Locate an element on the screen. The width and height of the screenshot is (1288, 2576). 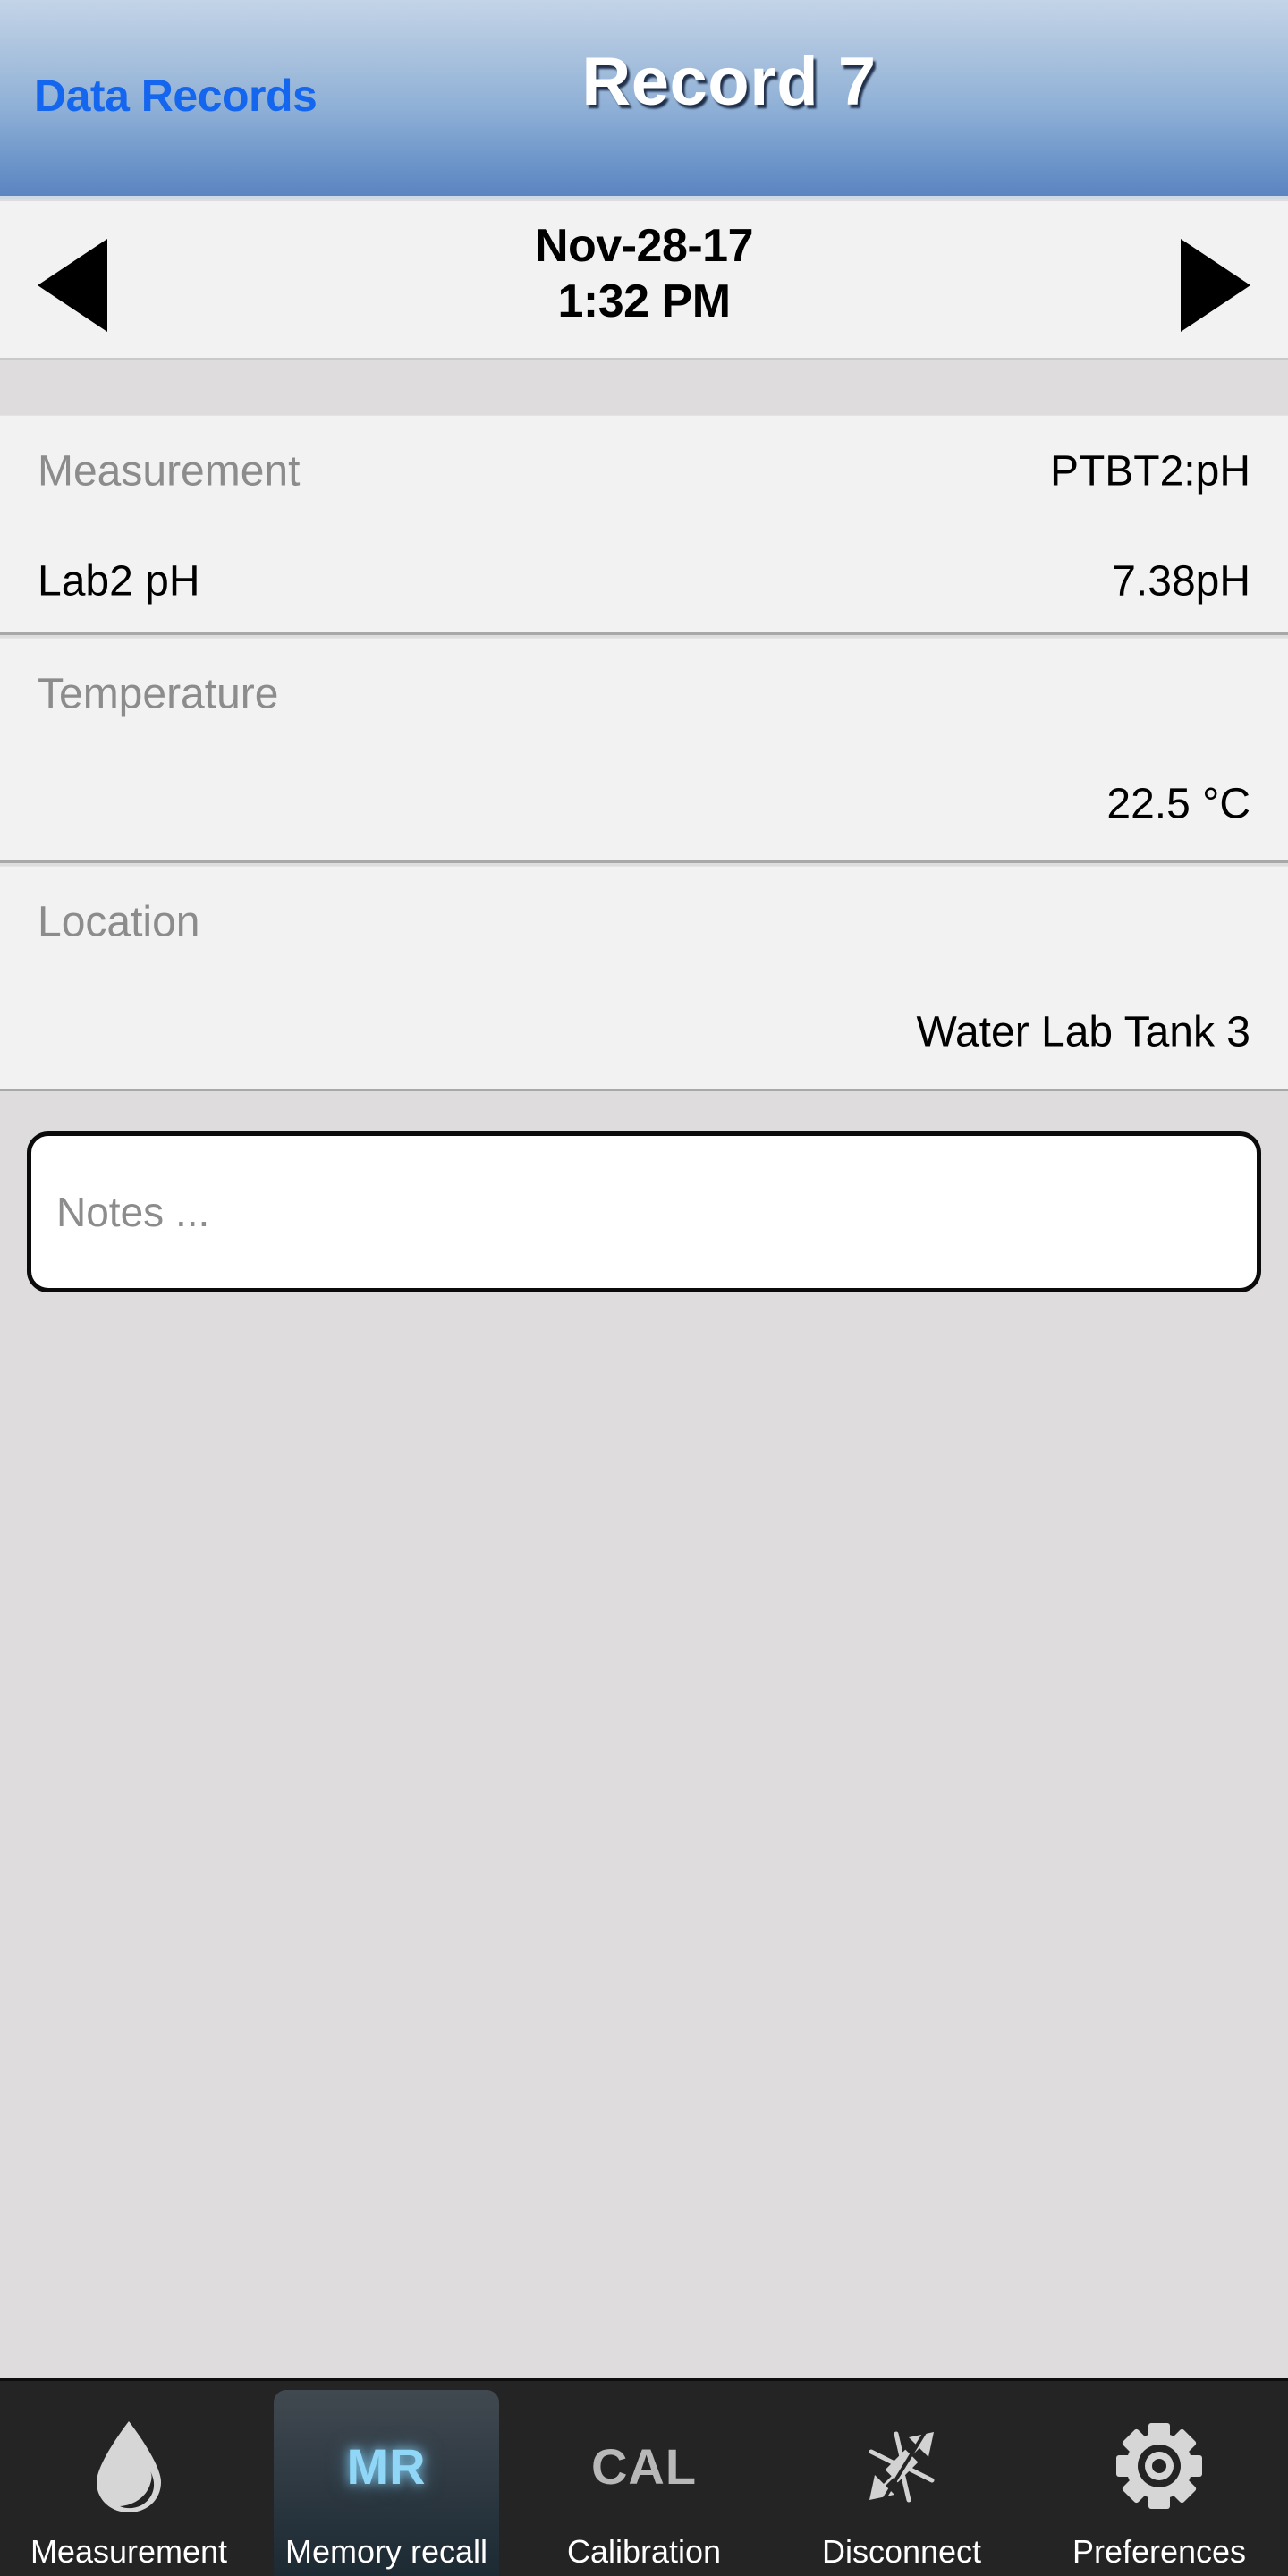
section-gap-band is located at coordinates (644, 387).